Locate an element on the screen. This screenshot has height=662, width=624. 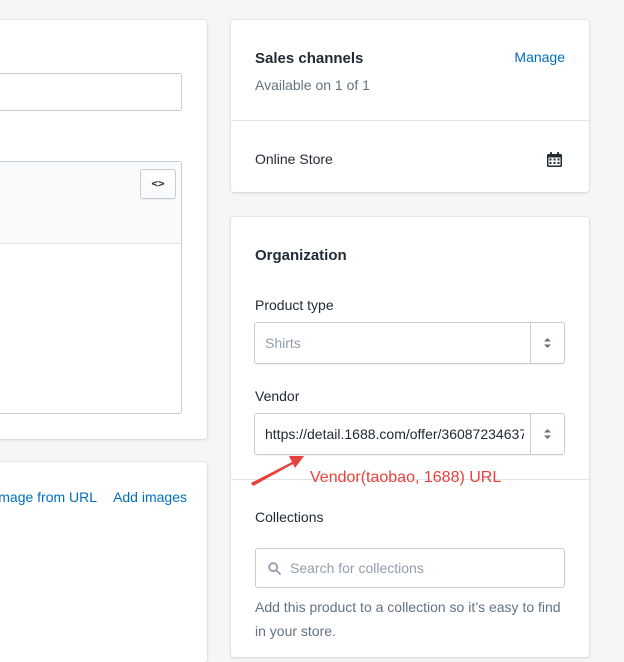
search-icon is located at coordinates (274, 568).